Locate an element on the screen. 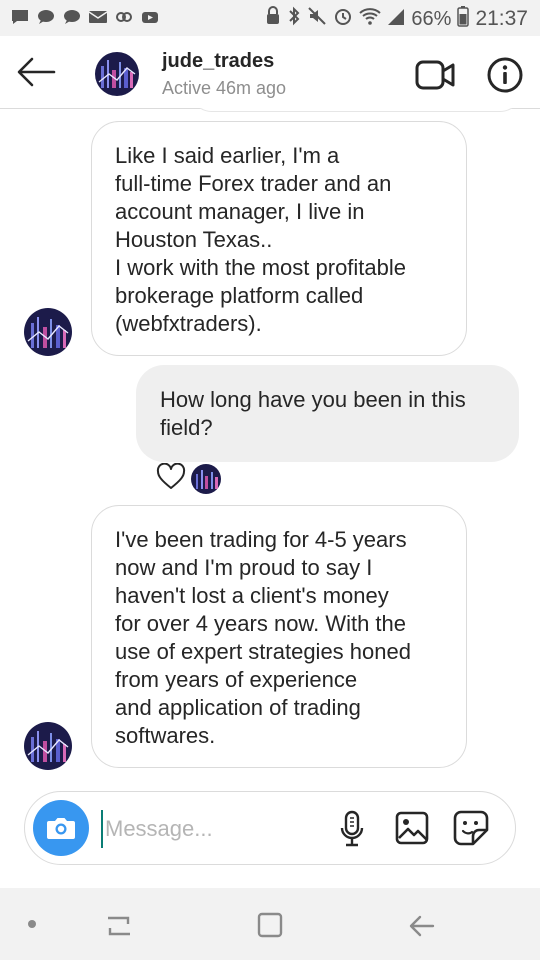  status-bar: 66% 21:37 is located at coordinates (270, 18).